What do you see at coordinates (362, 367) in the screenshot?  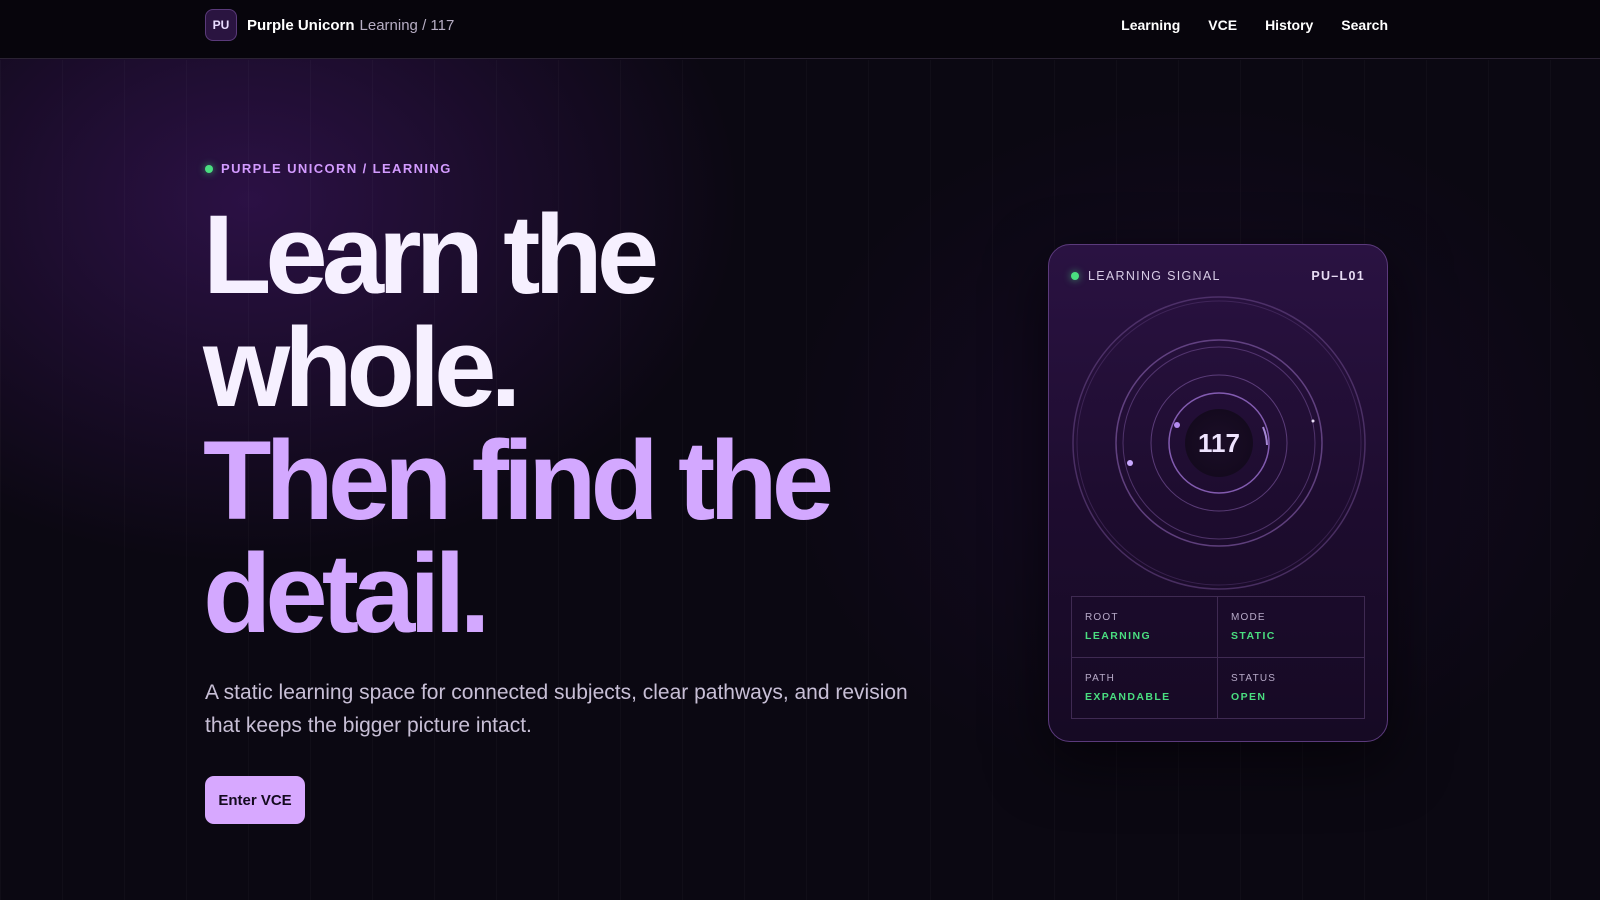 I see `headline-line-2: whole.` at bounding box center [362, 367].